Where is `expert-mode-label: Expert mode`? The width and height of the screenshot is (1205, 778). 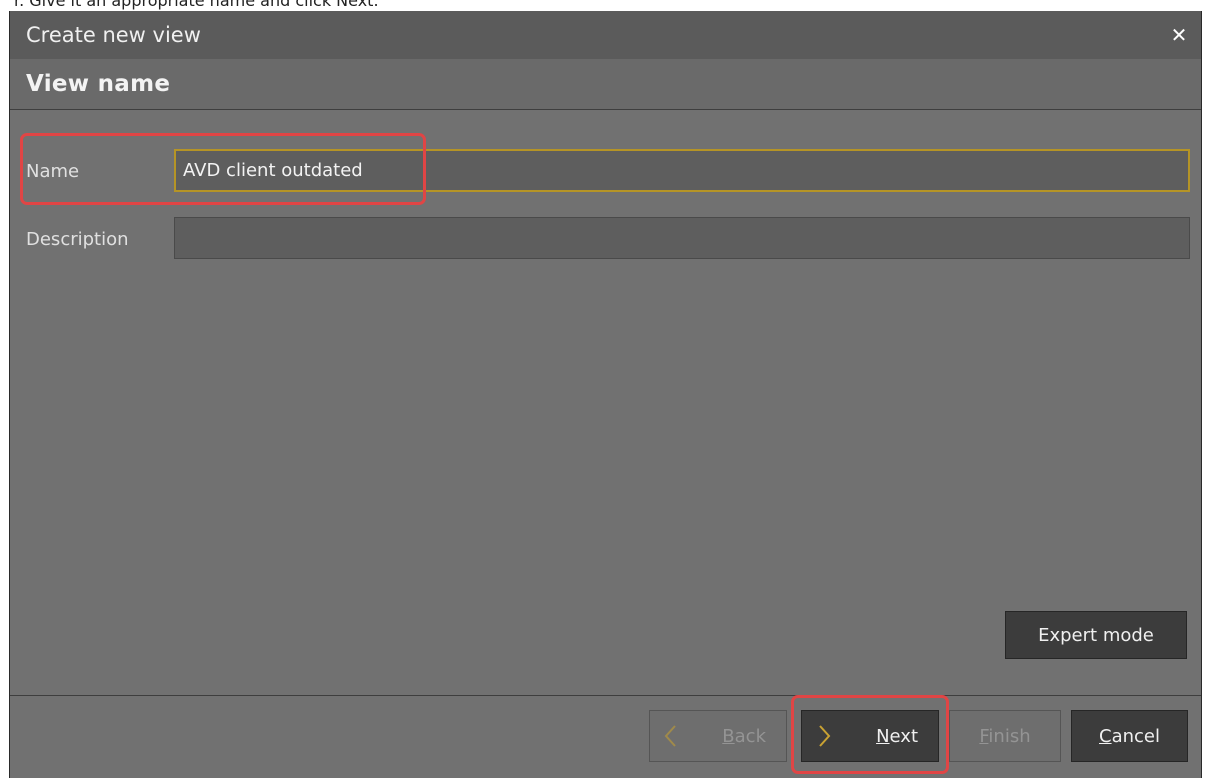 expert-mode-label: Expert mode is located at coordinates (1096, 635).